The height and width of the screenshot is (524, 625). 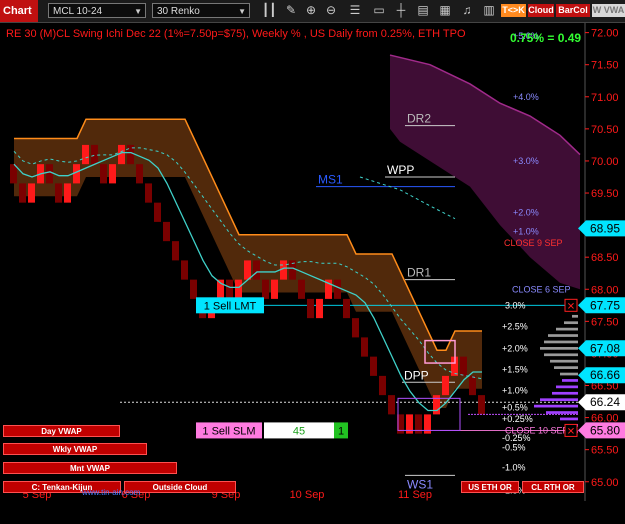 What do you see at coordinates (485, 172) in the screenshot?
I see `kumo-cloud` at bounding box center [485, 172].